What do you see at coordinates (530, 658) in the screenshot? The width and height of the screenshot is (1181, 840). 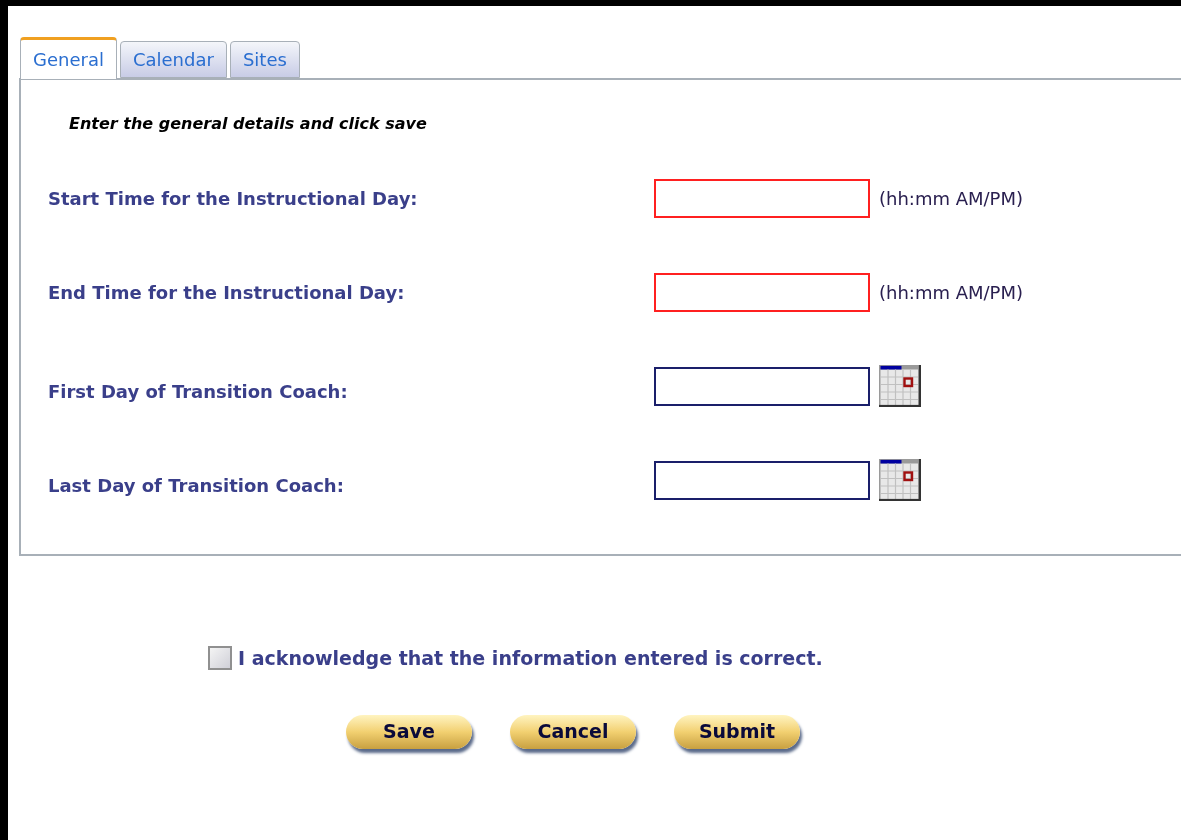 I see `acknowledge-label: I acknowledge that the information entered is correct.` at bounding box center [530, 658].